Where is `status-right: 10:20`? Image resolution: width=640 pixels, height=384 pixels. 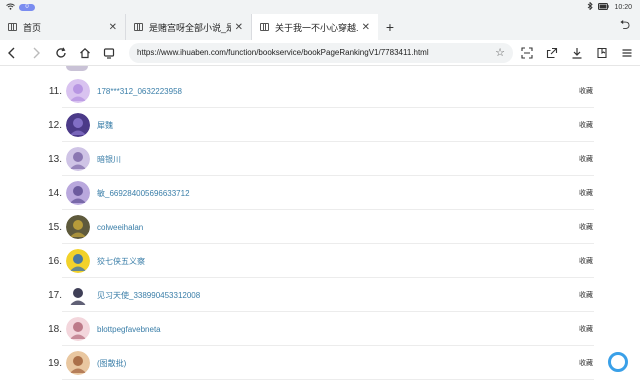 status-right: 10:20 is located at coordinates (613, 6).